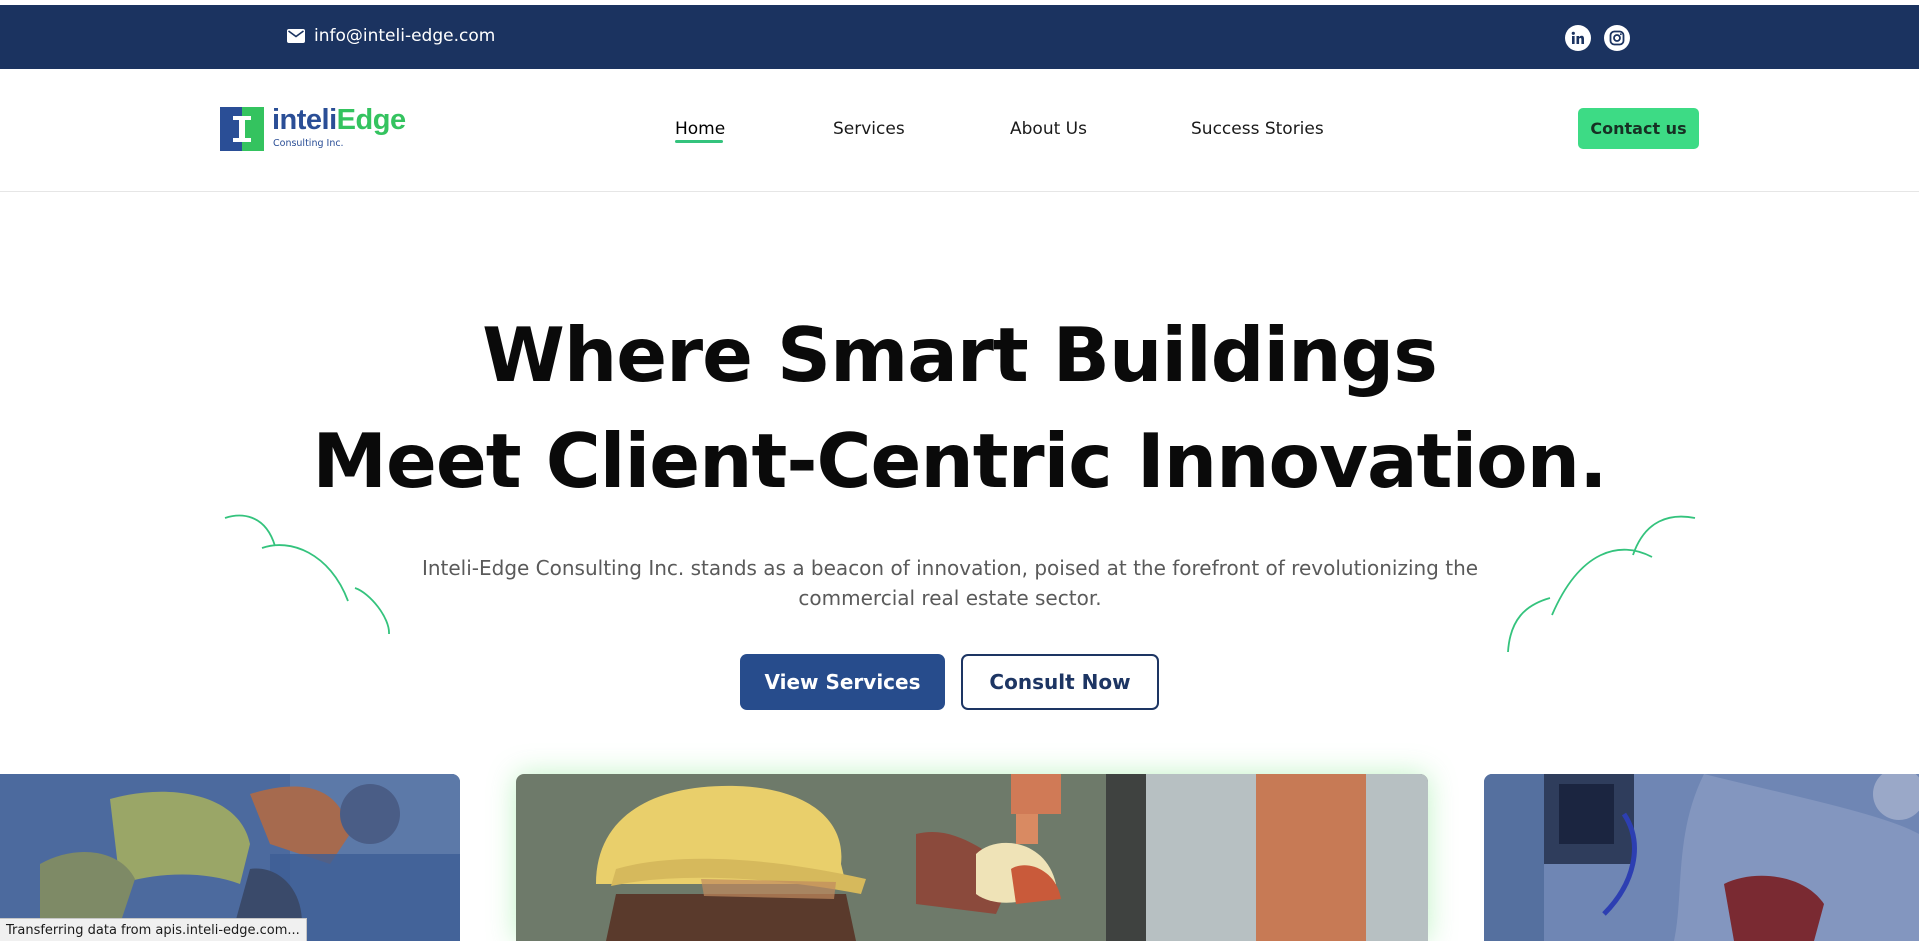  I want to click on logo: inteliEdge Consulting Inc., so click(320, 128).